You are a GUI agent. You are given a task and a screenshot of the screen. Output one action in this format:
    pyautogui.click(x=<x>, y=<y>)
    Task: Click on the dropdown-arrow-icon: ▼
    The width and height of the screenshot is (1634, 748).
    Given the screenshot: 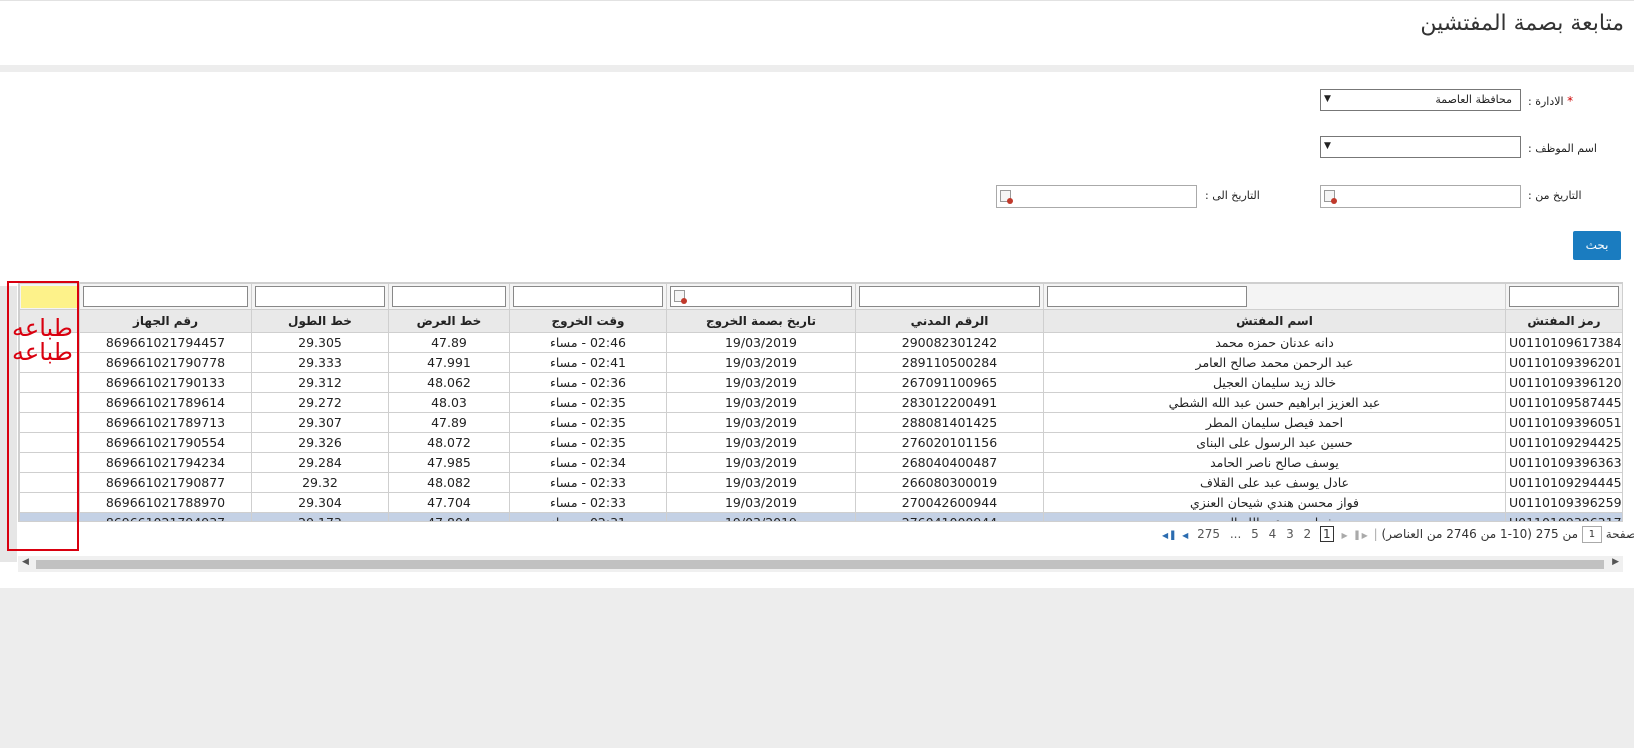 What is the action you would take?
    pyautogui.click(x=1327, y=146)
    